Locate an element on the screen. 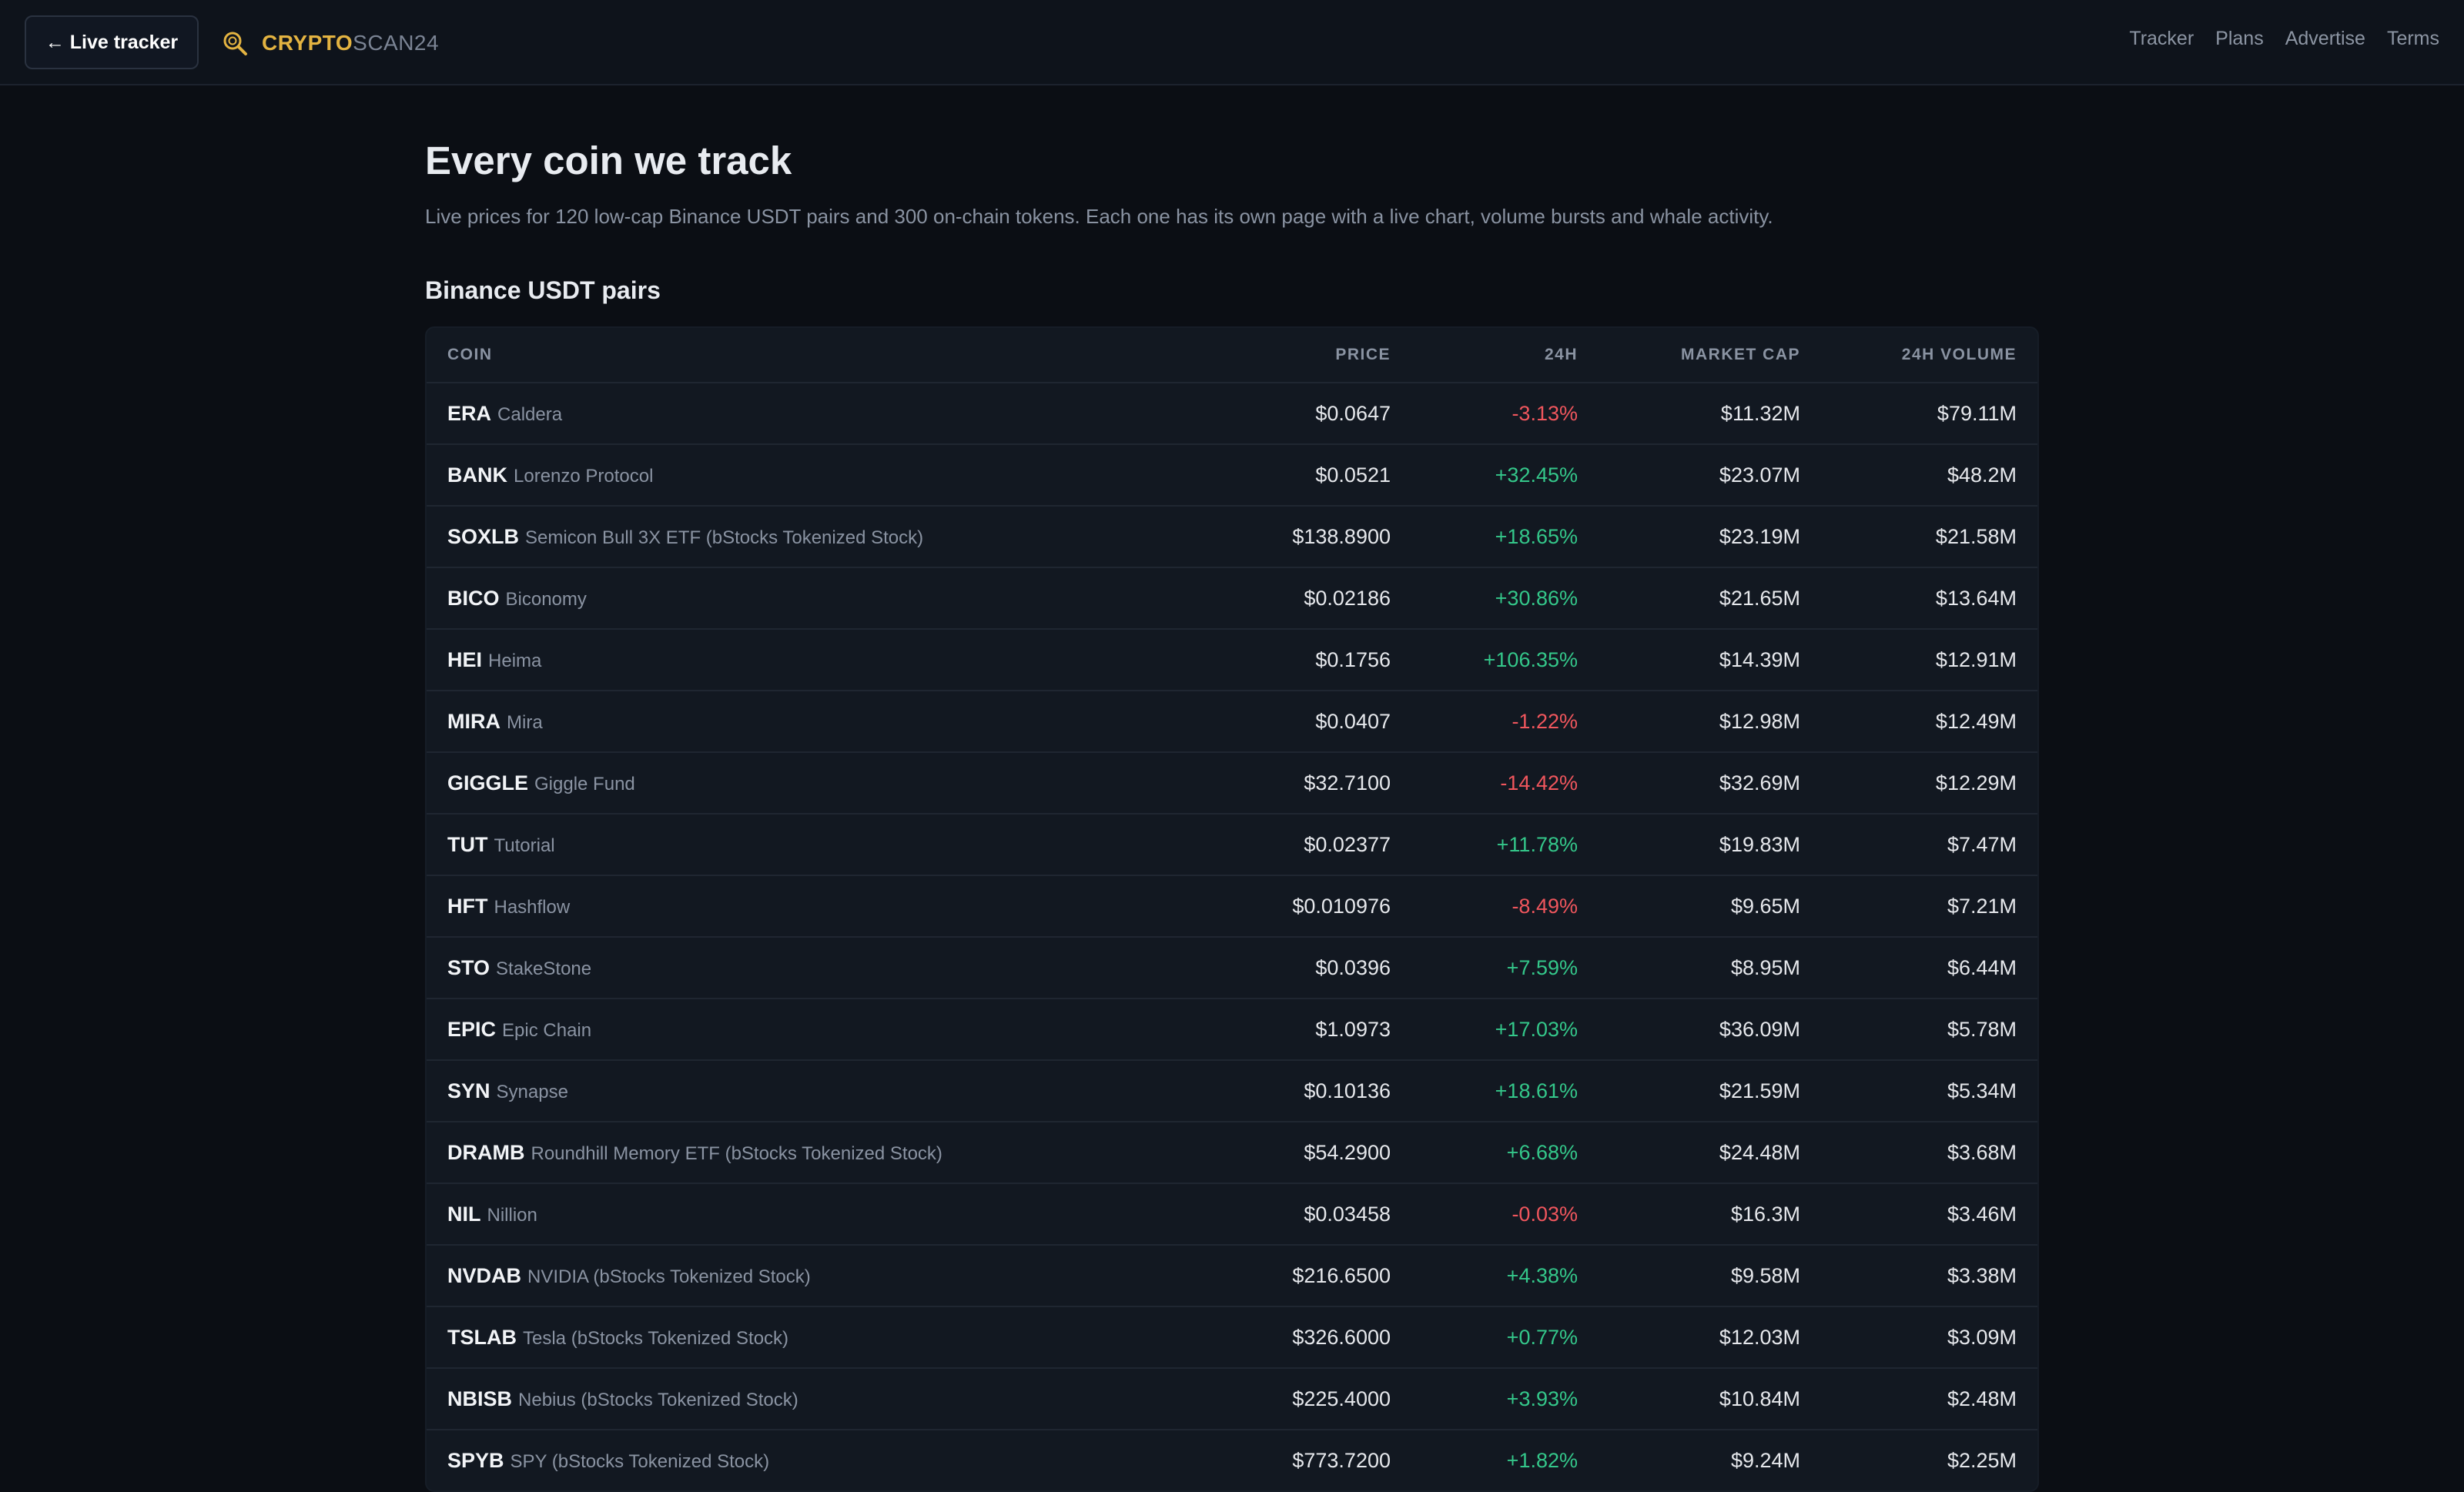  coin-name: Mira is located at coordinates (525, 722).